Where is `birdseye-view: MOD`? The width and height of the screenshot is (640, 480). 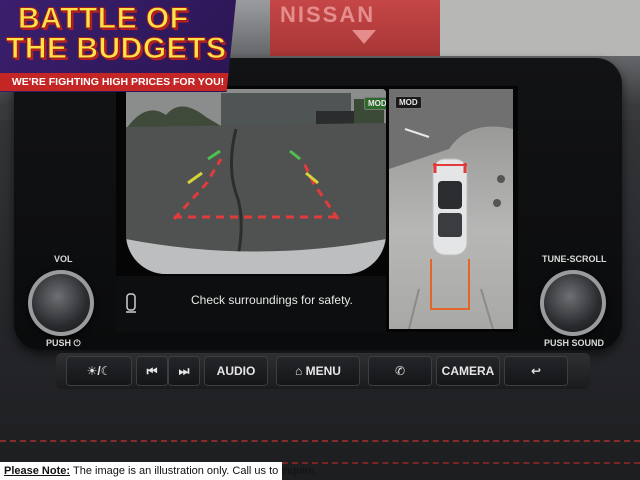 birdseye-view: MOD is located at coordinates (451, 209).